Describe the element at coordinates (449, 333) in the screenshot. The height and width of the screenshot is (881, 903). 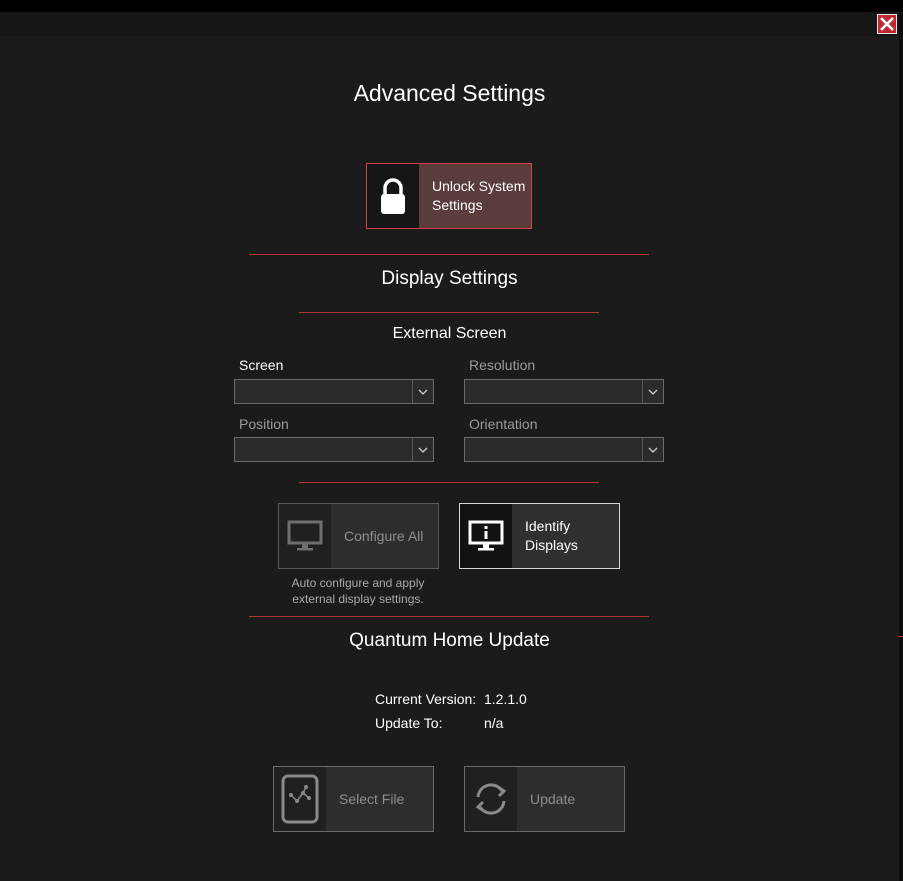
I see `external-screen-heading: External Screen` at that location.